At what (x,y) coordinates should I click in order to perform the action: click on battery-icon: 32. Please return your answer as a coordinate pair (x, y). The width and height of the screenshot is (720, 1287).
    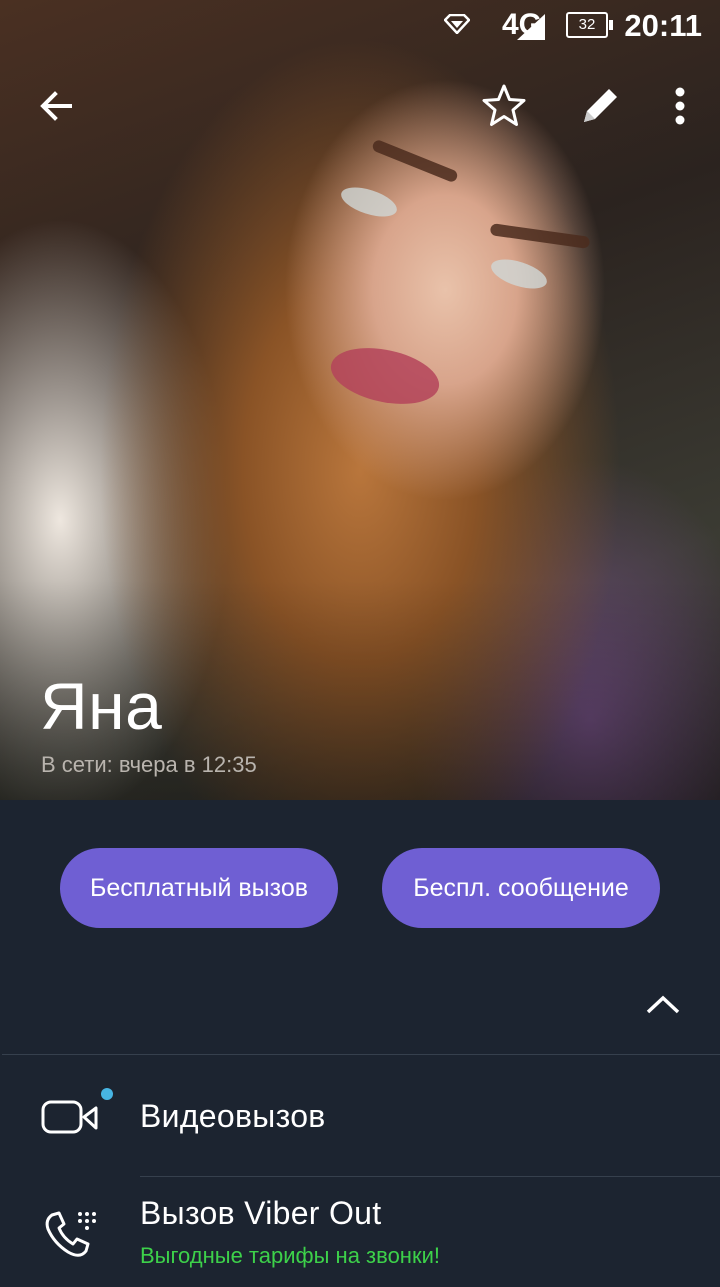
    Looking at the image, I should click on (589, 25).